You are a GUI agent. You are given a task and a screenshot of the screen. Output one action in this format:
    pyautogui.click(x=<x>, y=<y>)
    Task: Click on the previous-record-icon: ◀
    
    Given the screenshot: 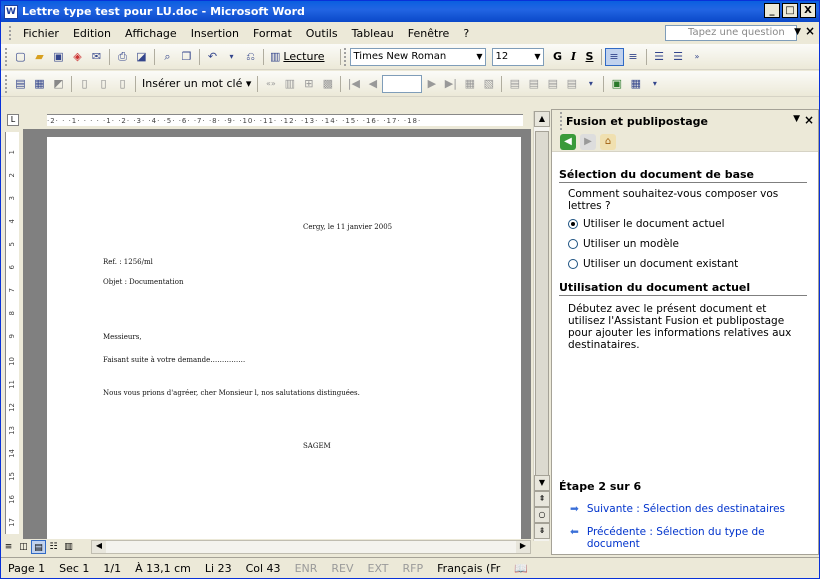 What is the action you would take?
    pyautogui.click(x=372, y=84)
    